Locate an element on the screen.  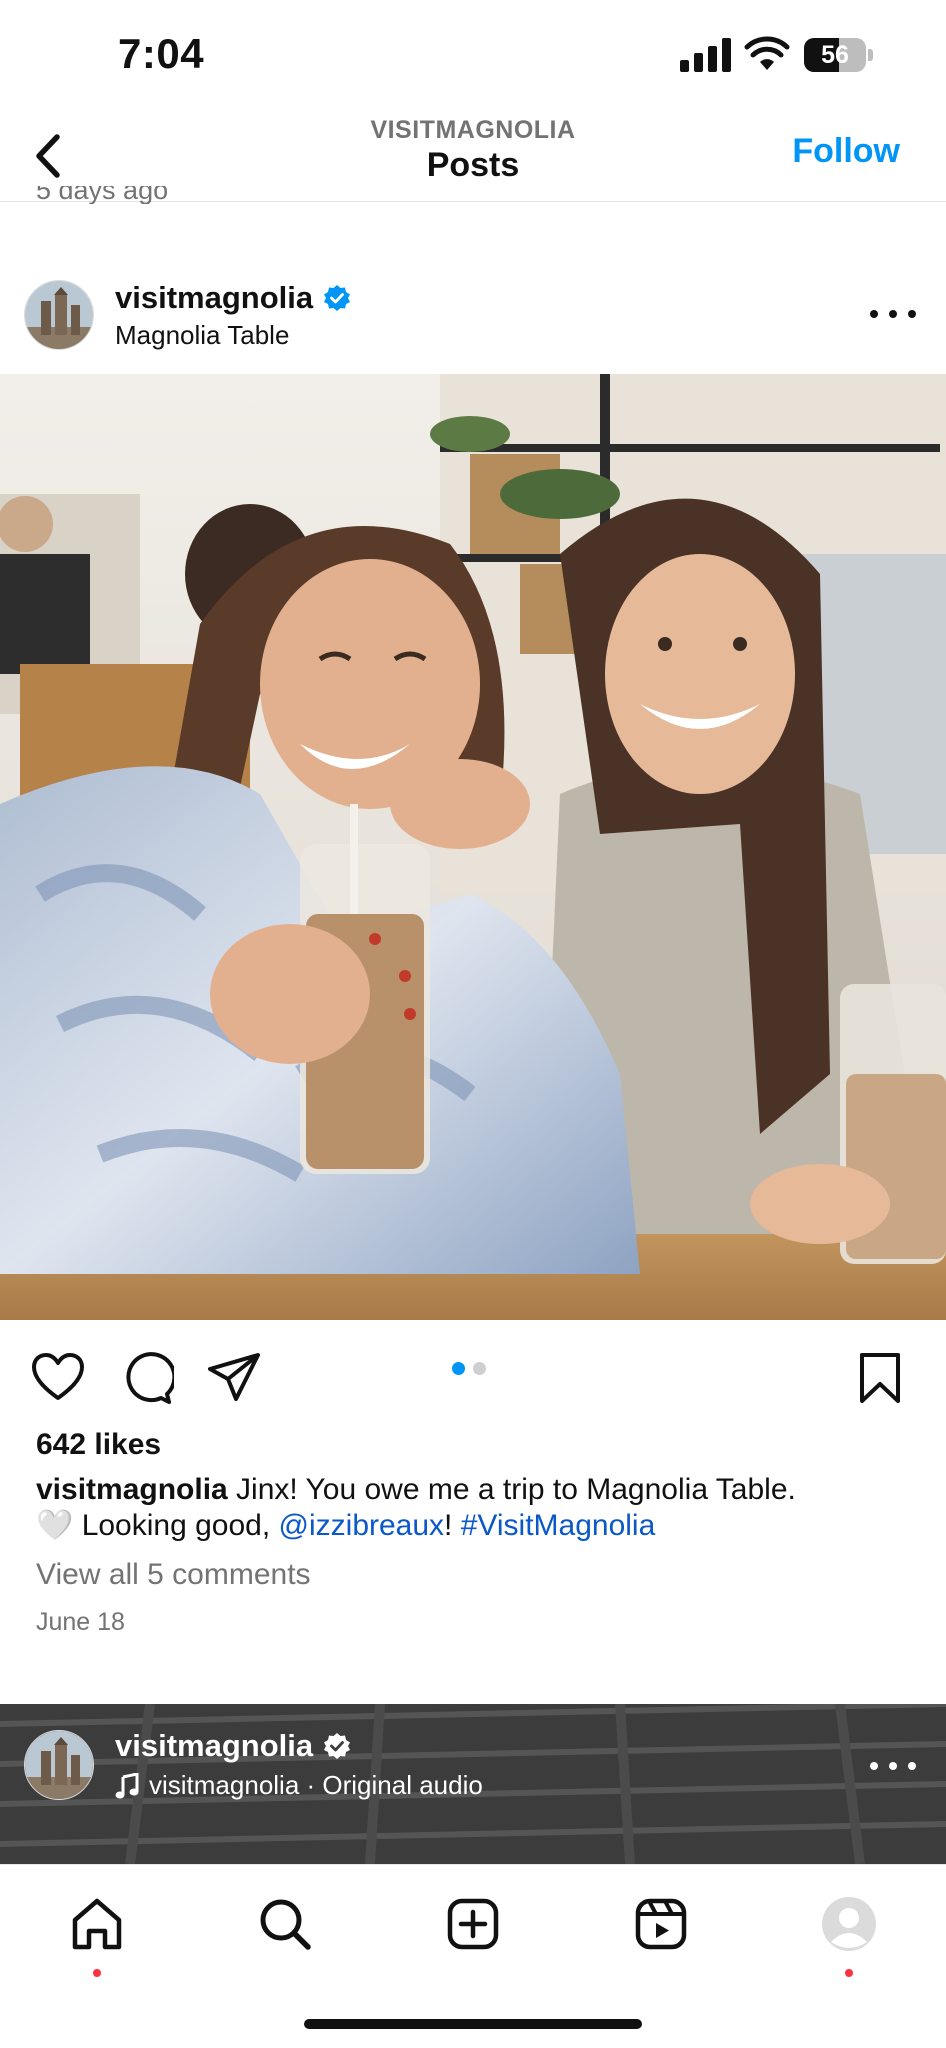
likes-count: 642 likes is located at coordinates (98, 1445).